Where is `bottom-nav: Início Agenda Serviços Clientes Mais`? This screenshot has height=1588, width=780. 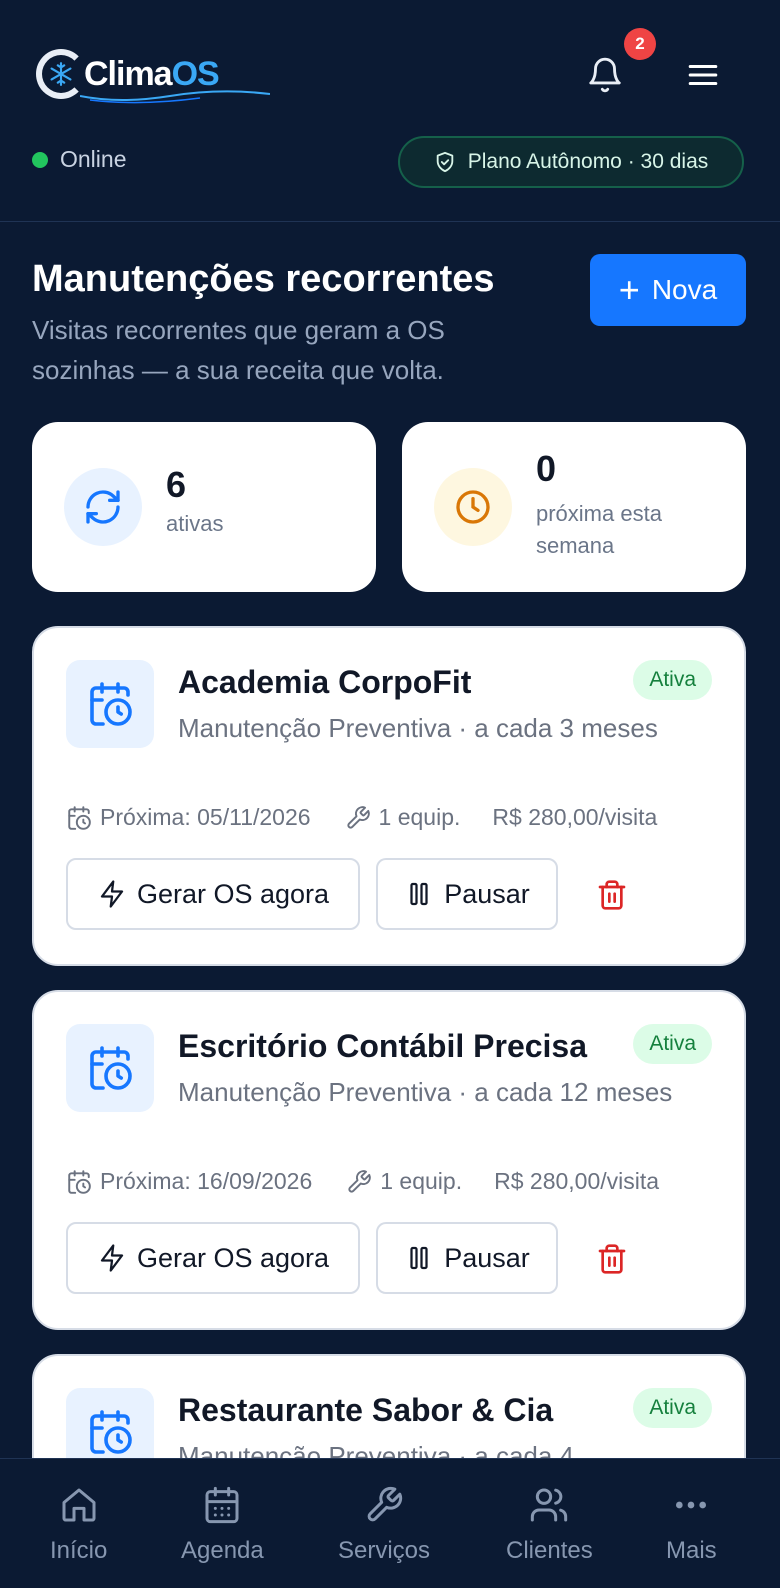
bottom-nav: Início Agenda Serviços Clientes Mais is located at coordinates (390, 1523).